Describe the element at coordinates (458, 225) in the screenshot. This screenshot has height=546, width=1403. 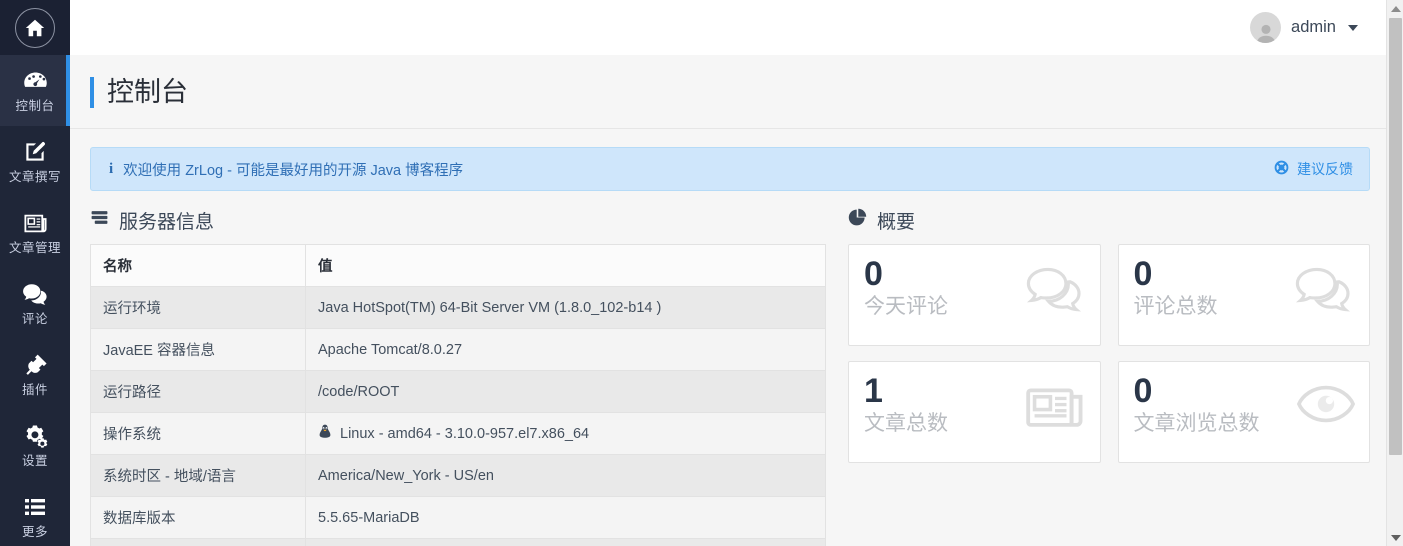
I see `server-info-heading: 服务器信息` at that location.